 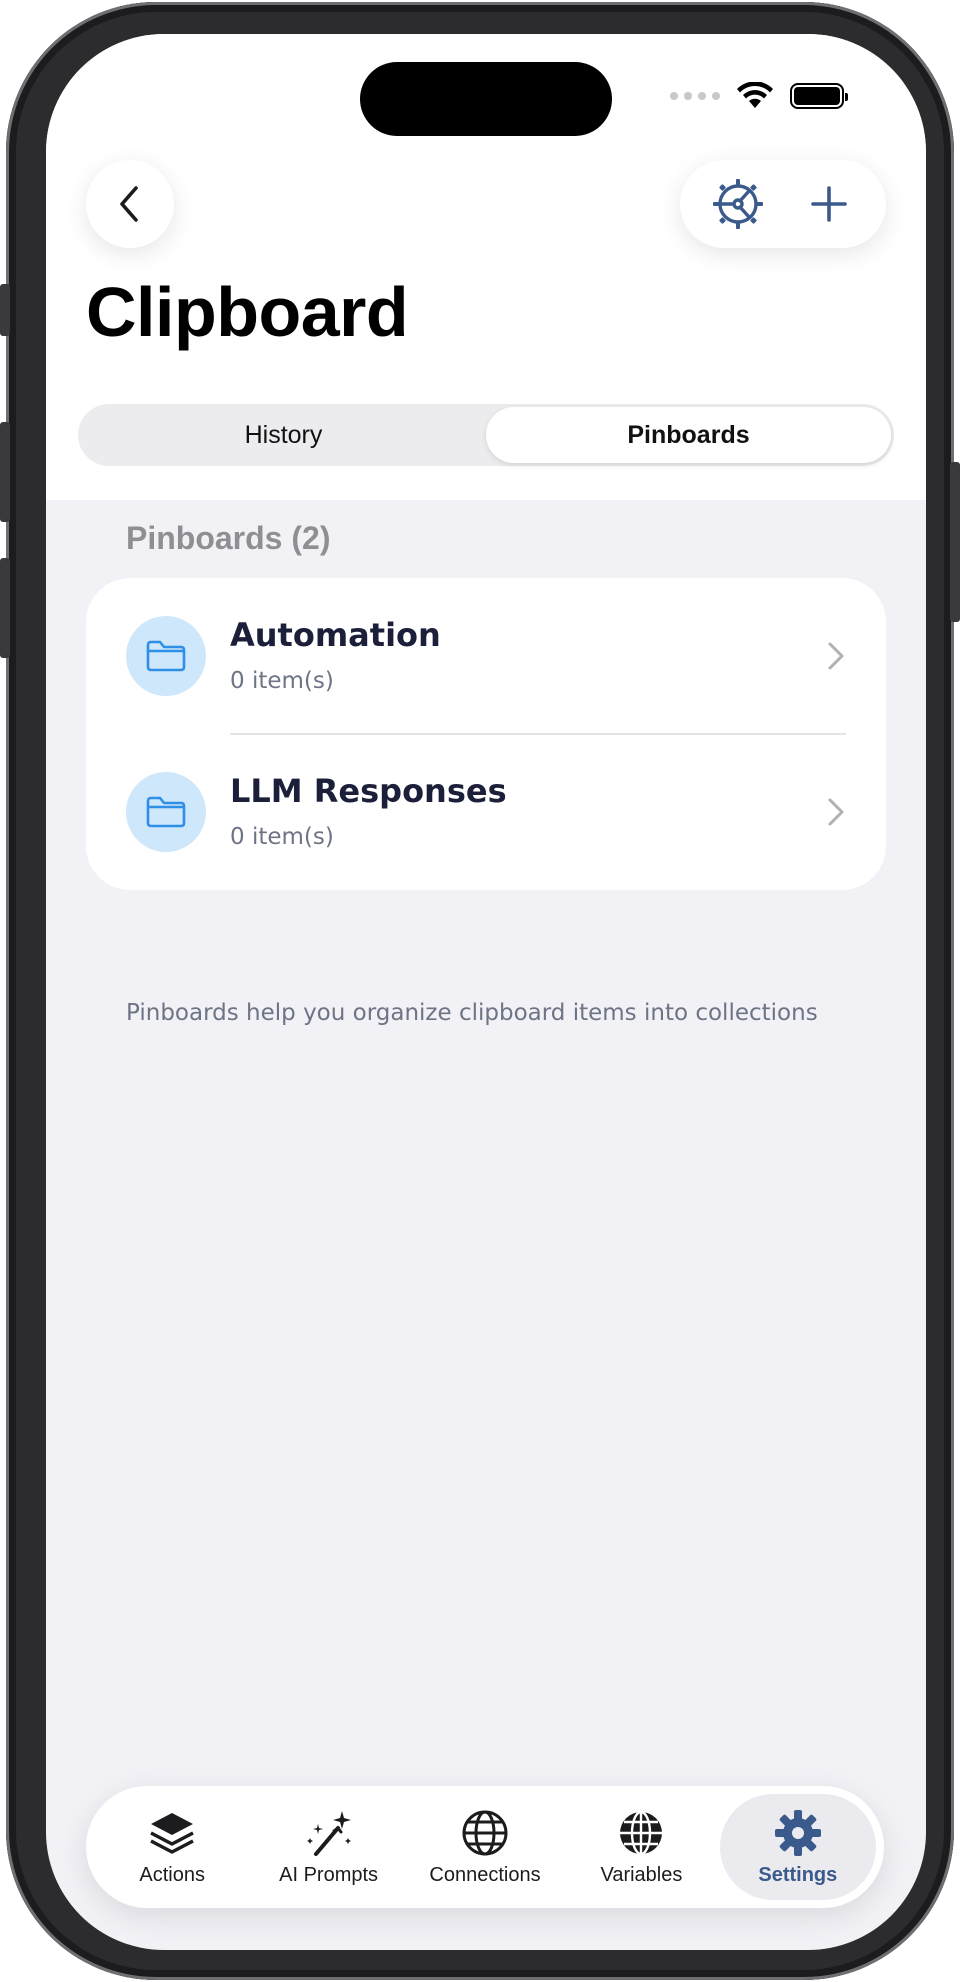 What do you see at coordinates (797, 1832) in the screenshot?
I see `gear-icon` at bounding box center [797, 1832].